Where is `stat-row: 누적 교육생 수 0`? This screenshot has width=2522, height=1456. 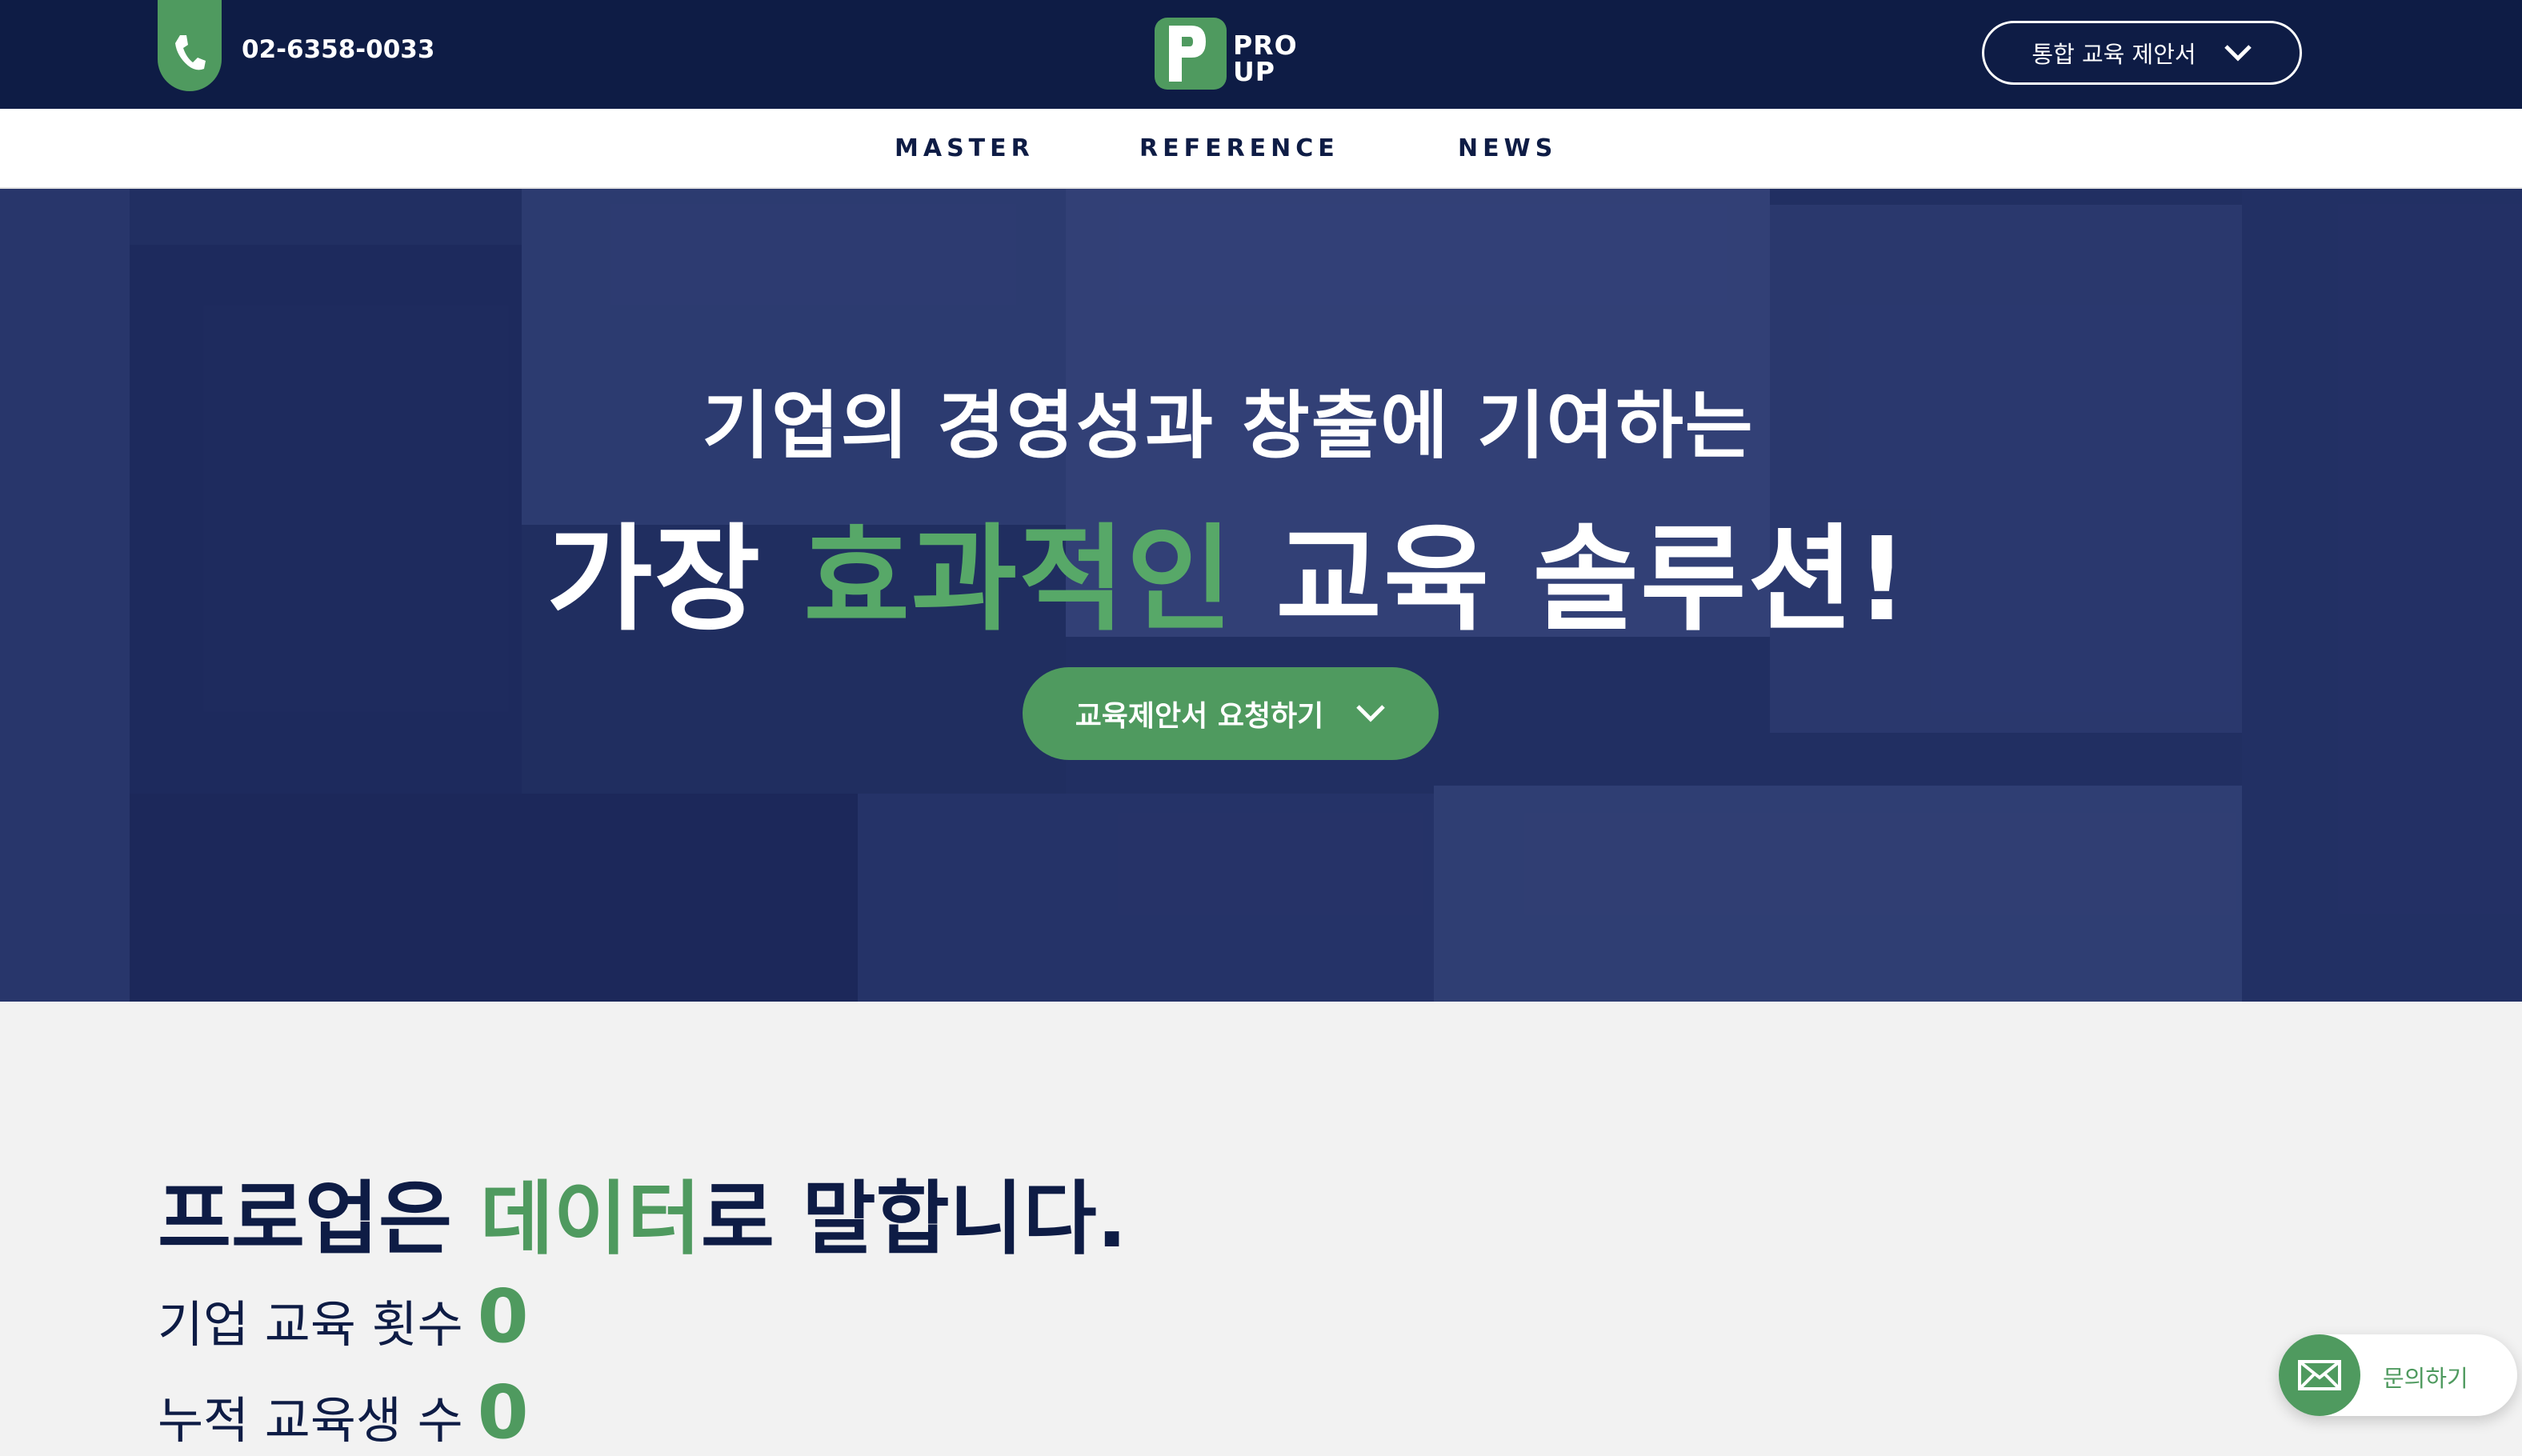 stat-row: 누적 교육생 수 0 is located at coordinates (343, 1412).